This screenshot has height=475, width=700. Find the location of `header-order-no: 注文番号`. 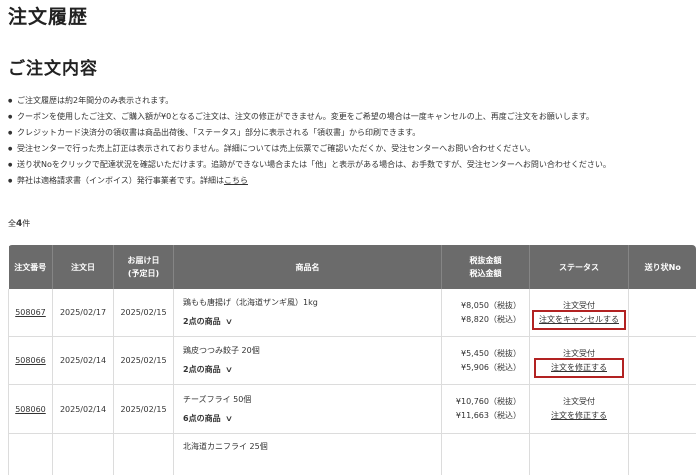

header-order-no: 注文番号 is located at coordinates (31, 267).